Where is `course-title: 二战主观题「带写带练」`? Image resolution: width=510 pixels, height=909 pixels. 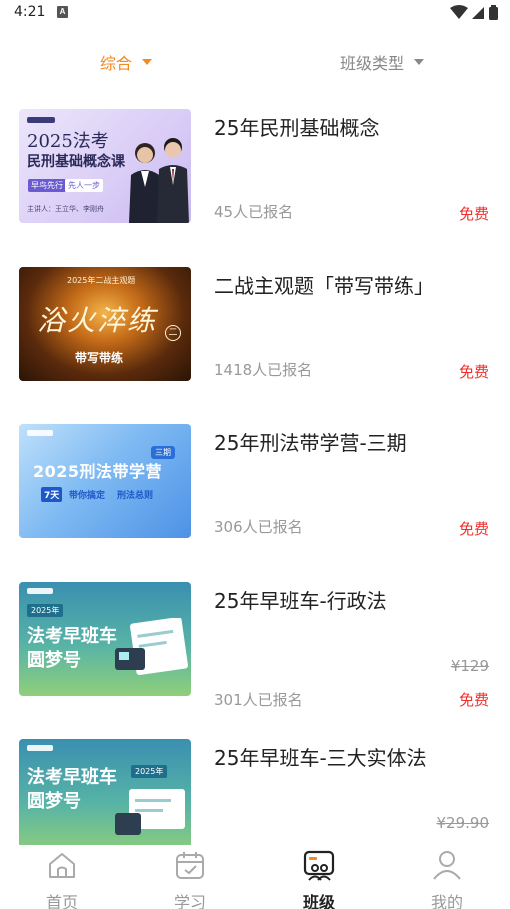
course-title: 二战主观题「带写带练」 is located at coordinates (324, 286).